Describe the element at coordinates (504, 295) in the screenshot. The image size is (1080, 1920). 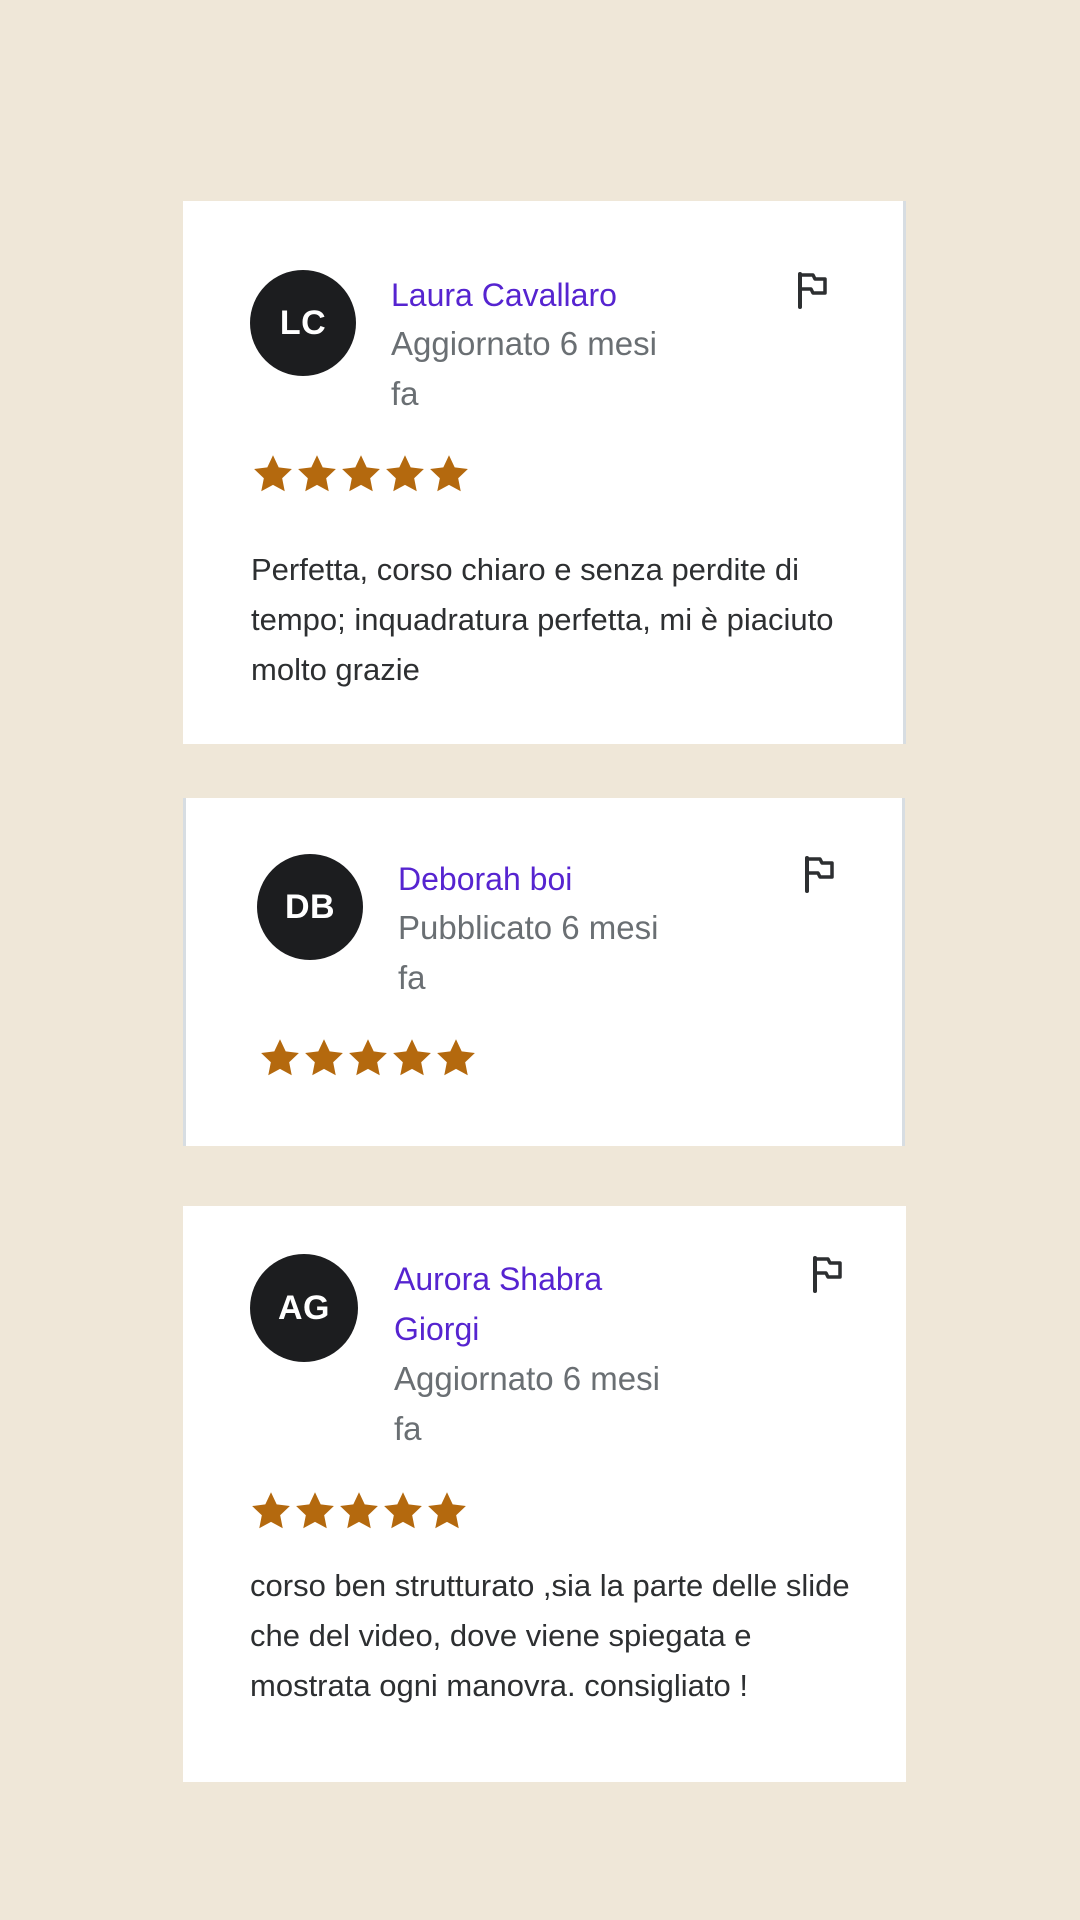
I see `reviewer-name: Laura Cavallaro` at that location.